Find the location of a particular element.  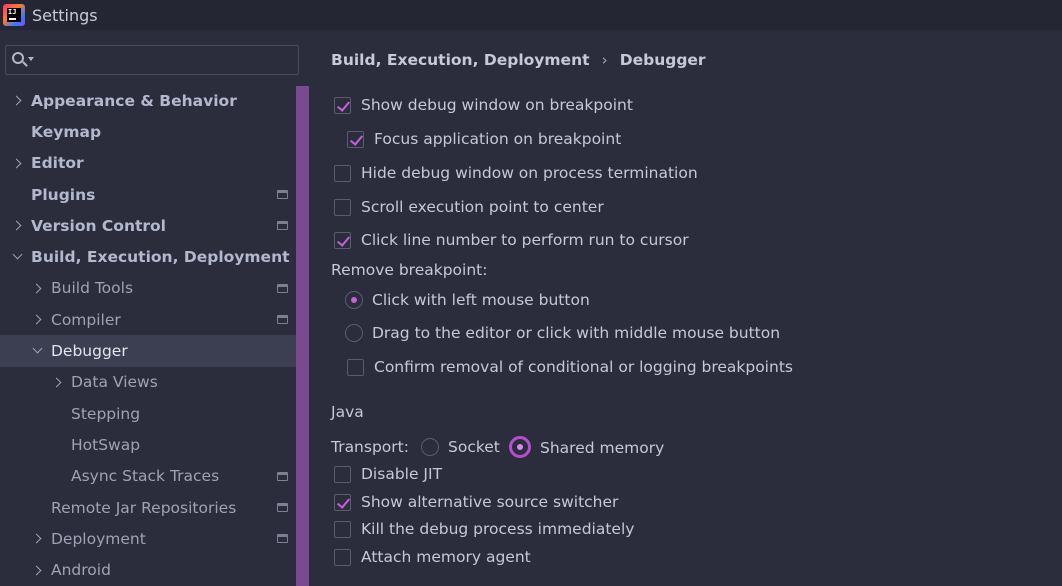

tree-item-label: Build Tools is located at coordinates (92, 288).